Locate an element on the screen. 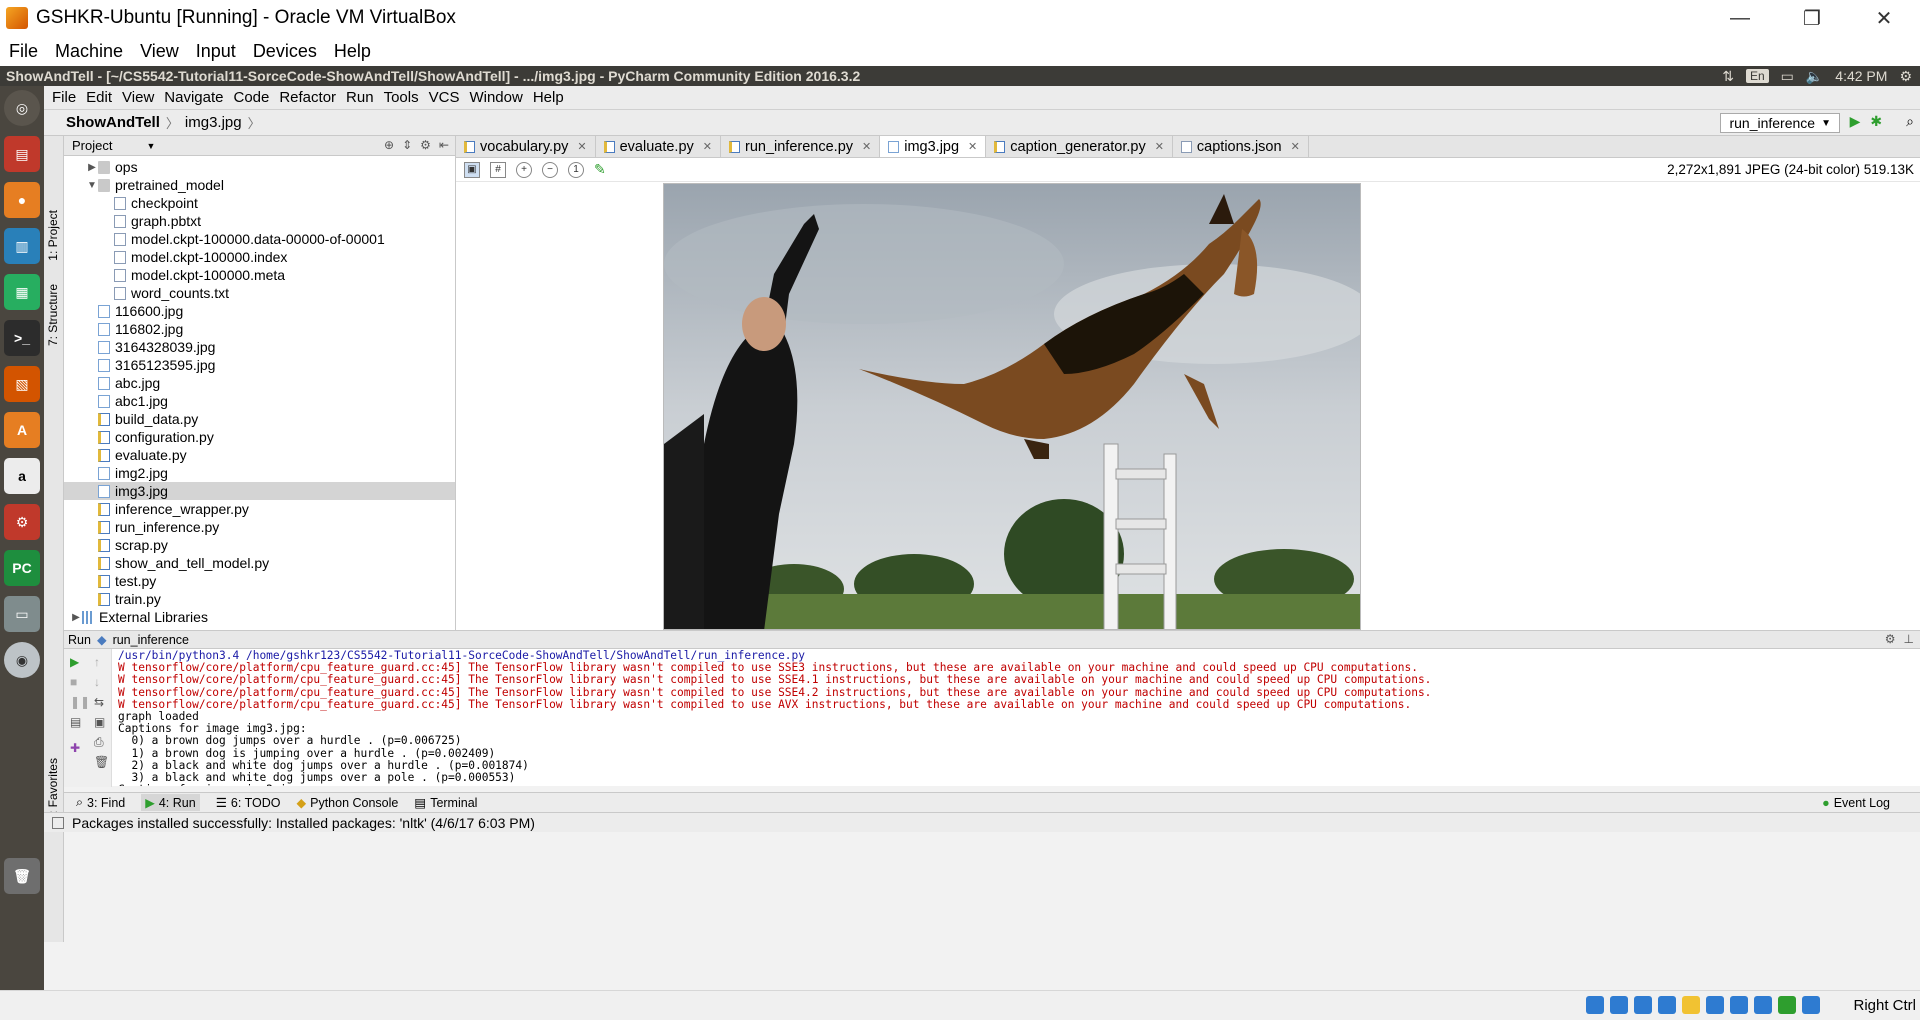  cpu-icon is located at coordinates (1787, 1005).